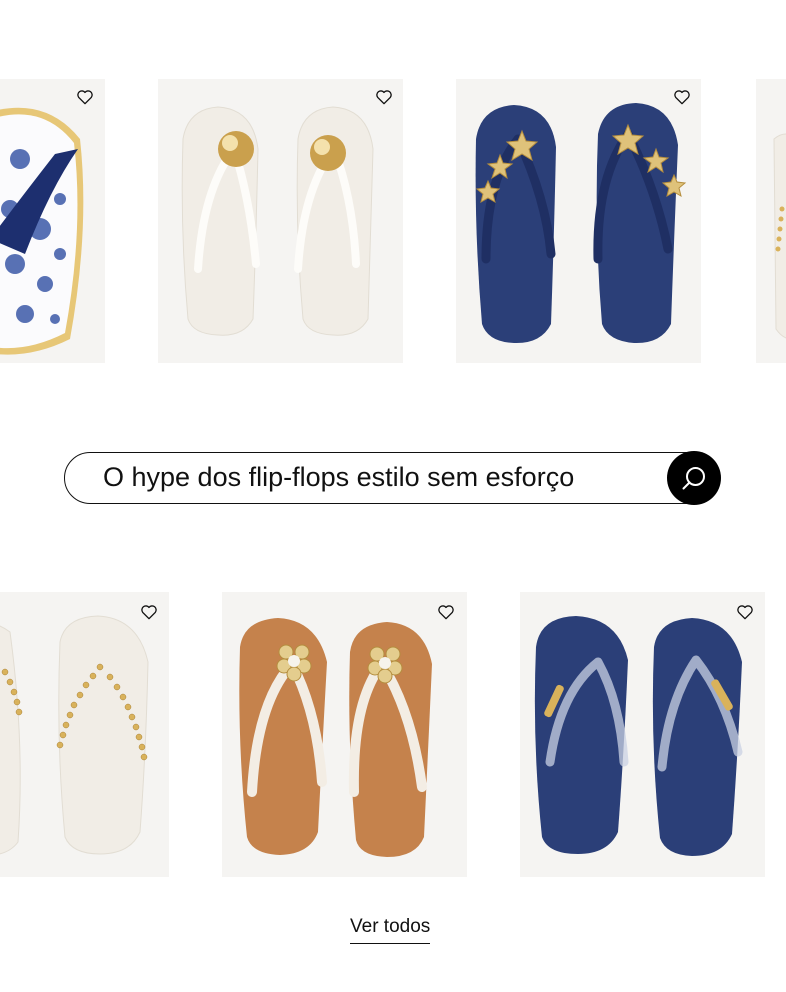 Image resolution: width=786 pixels, height=992 pixels. I want to click on product-card-partial, so click(771, 221).